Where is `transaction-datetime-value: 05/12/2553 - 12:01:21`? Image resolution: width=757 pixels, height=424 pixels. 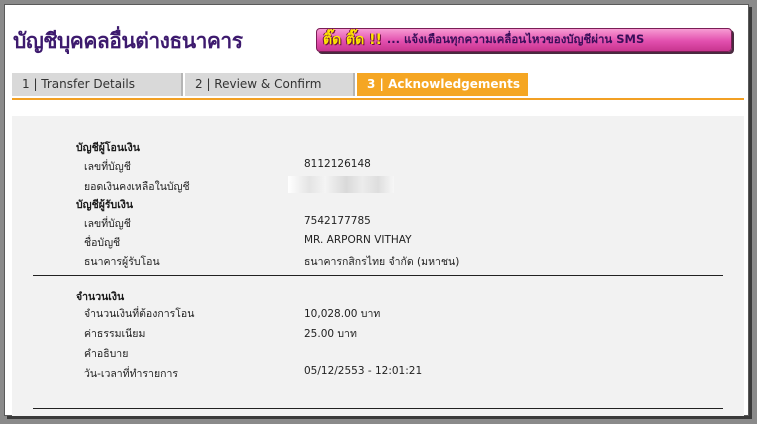 transaction-datetime-value: 05/12/2553 - 12:01:21 is located at coordinates (363, 371).